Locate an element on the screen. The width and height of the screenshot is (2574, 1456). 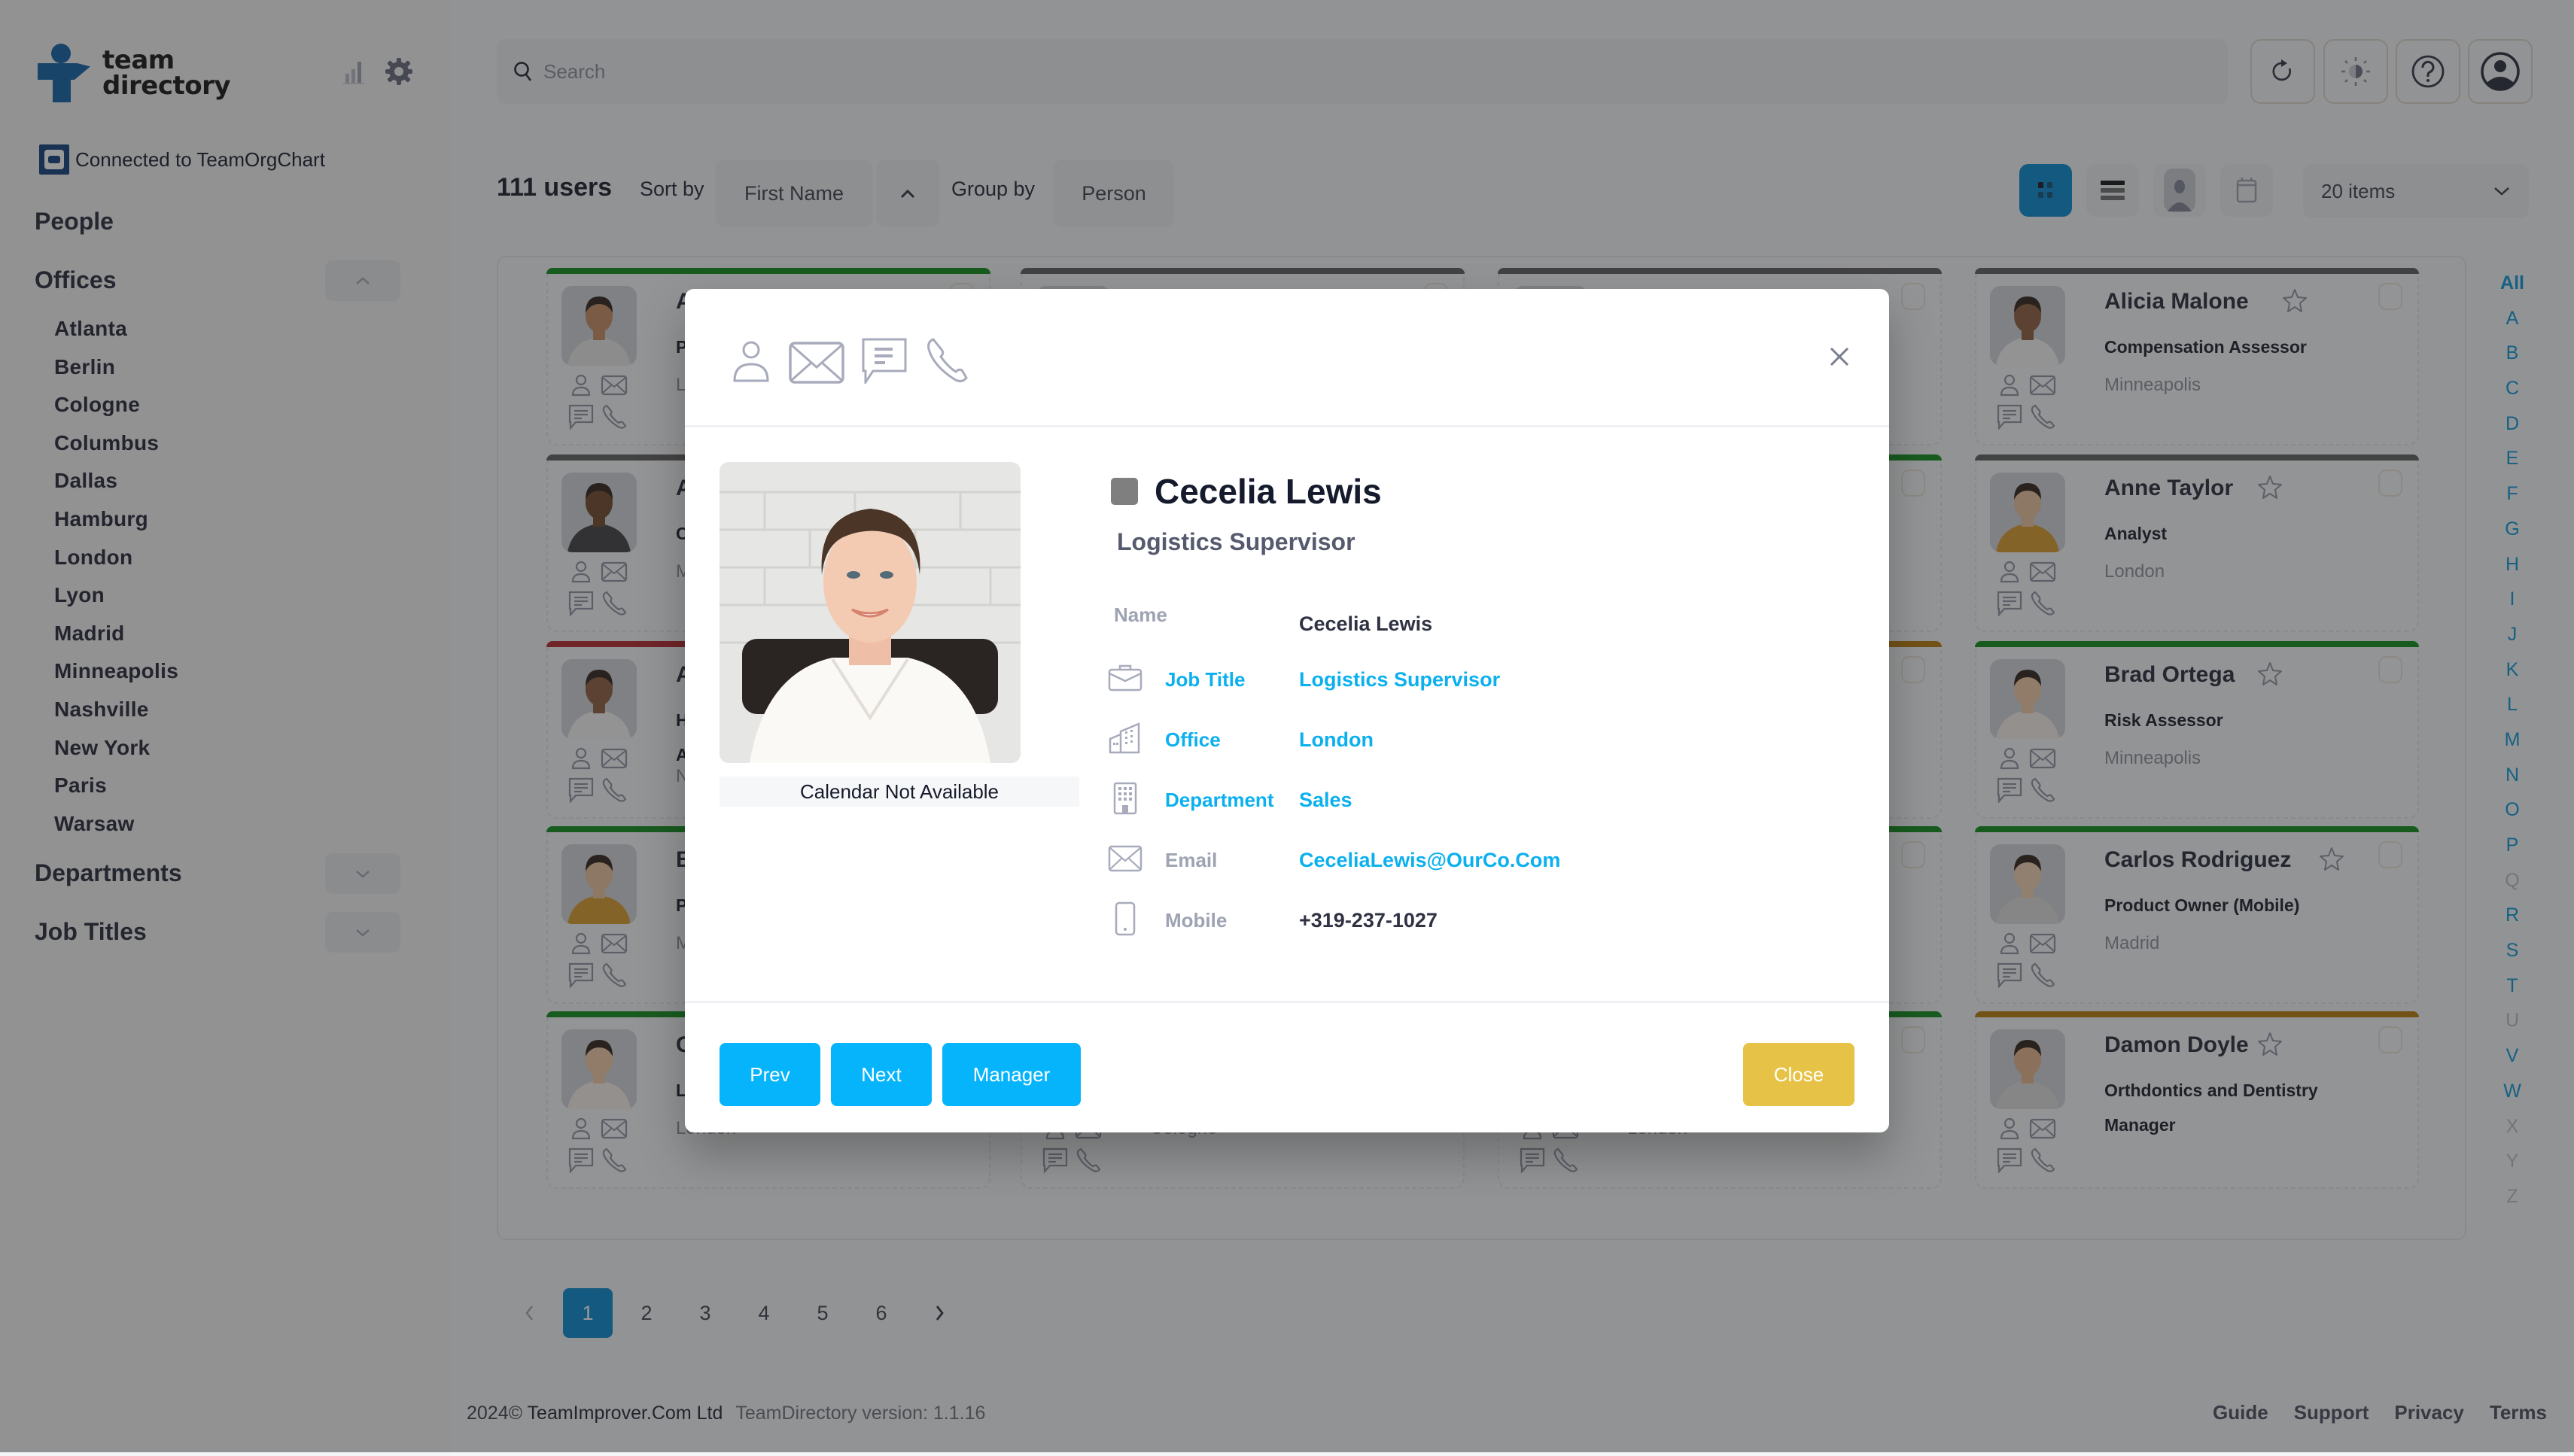
email-label: Email is located at coordinates (1191, 860).